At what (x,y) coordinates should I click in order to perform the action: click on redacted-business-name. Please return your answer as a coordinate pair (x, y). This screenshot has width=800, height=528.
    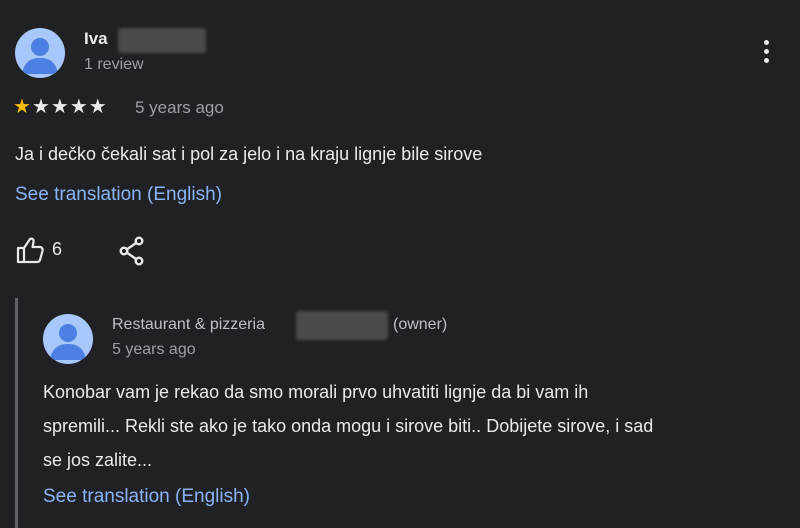
    Looking at the image, I should click on (342, 325).